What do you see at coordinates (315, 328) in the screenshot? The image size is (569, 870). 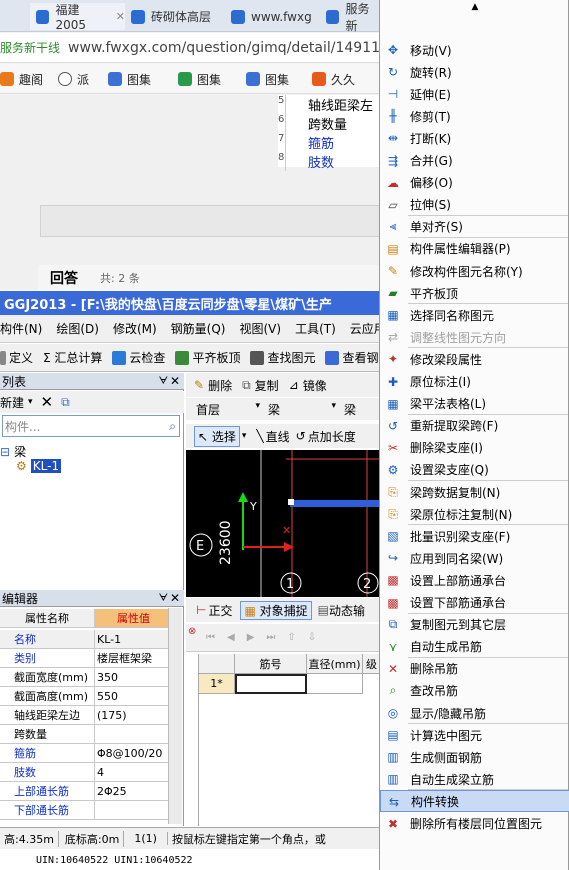 I see `menu-tools: 工具(T)` at bounding box center [315, 328].